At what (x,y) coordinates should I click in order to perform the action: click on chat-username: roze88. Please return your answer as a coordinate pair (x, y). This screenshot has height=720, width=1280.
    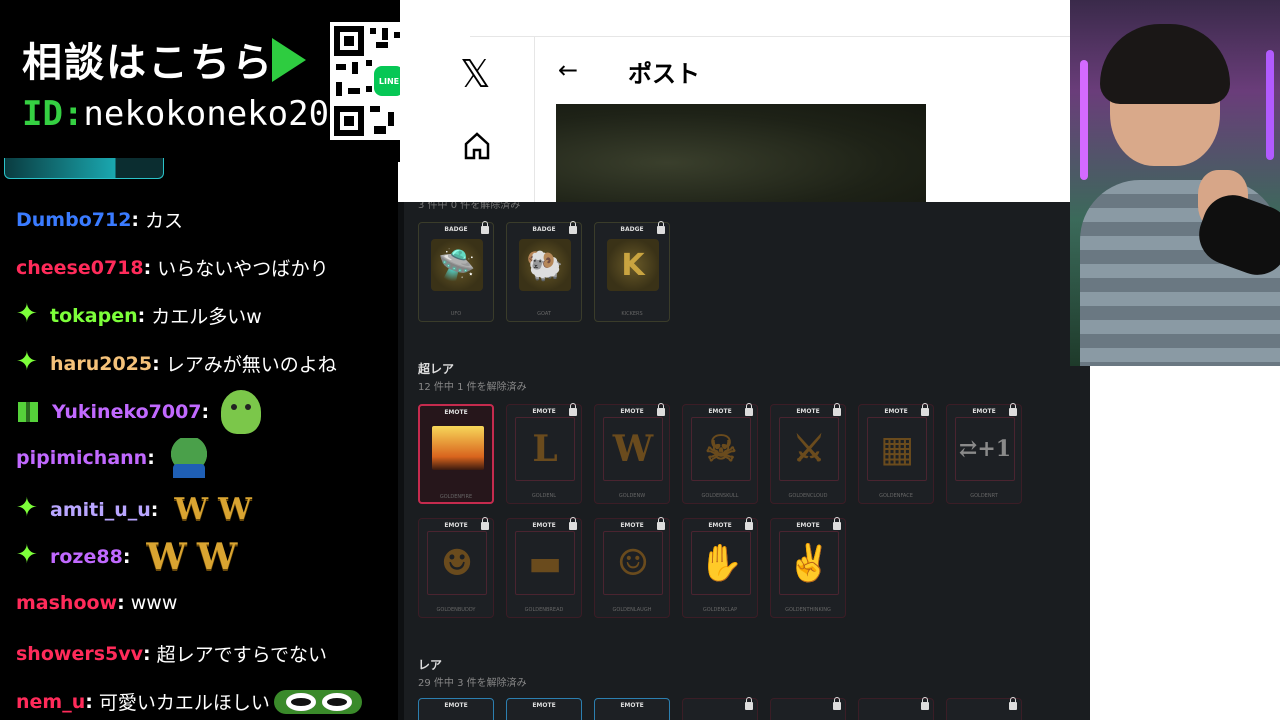
    Looking at the image, I should click on (86, 557).